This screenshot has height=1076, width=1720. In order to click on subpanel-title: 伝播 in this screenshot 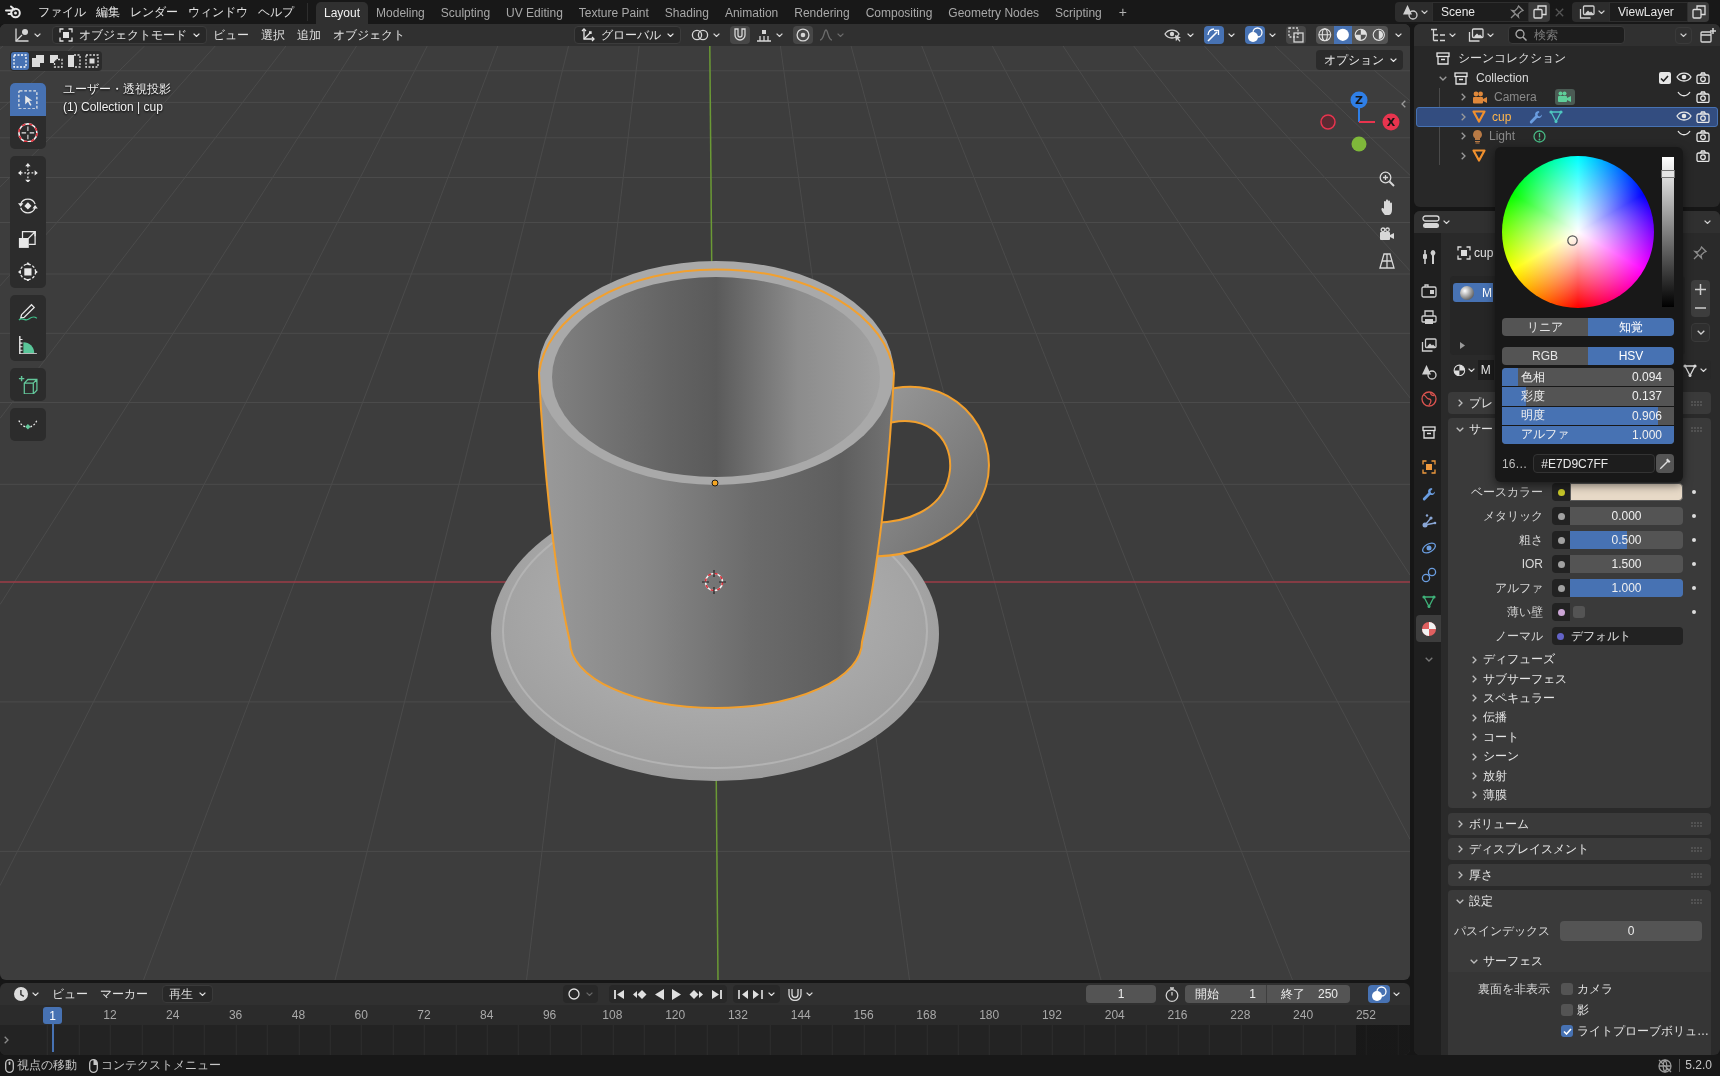, I will do `click(1495, 718)`.